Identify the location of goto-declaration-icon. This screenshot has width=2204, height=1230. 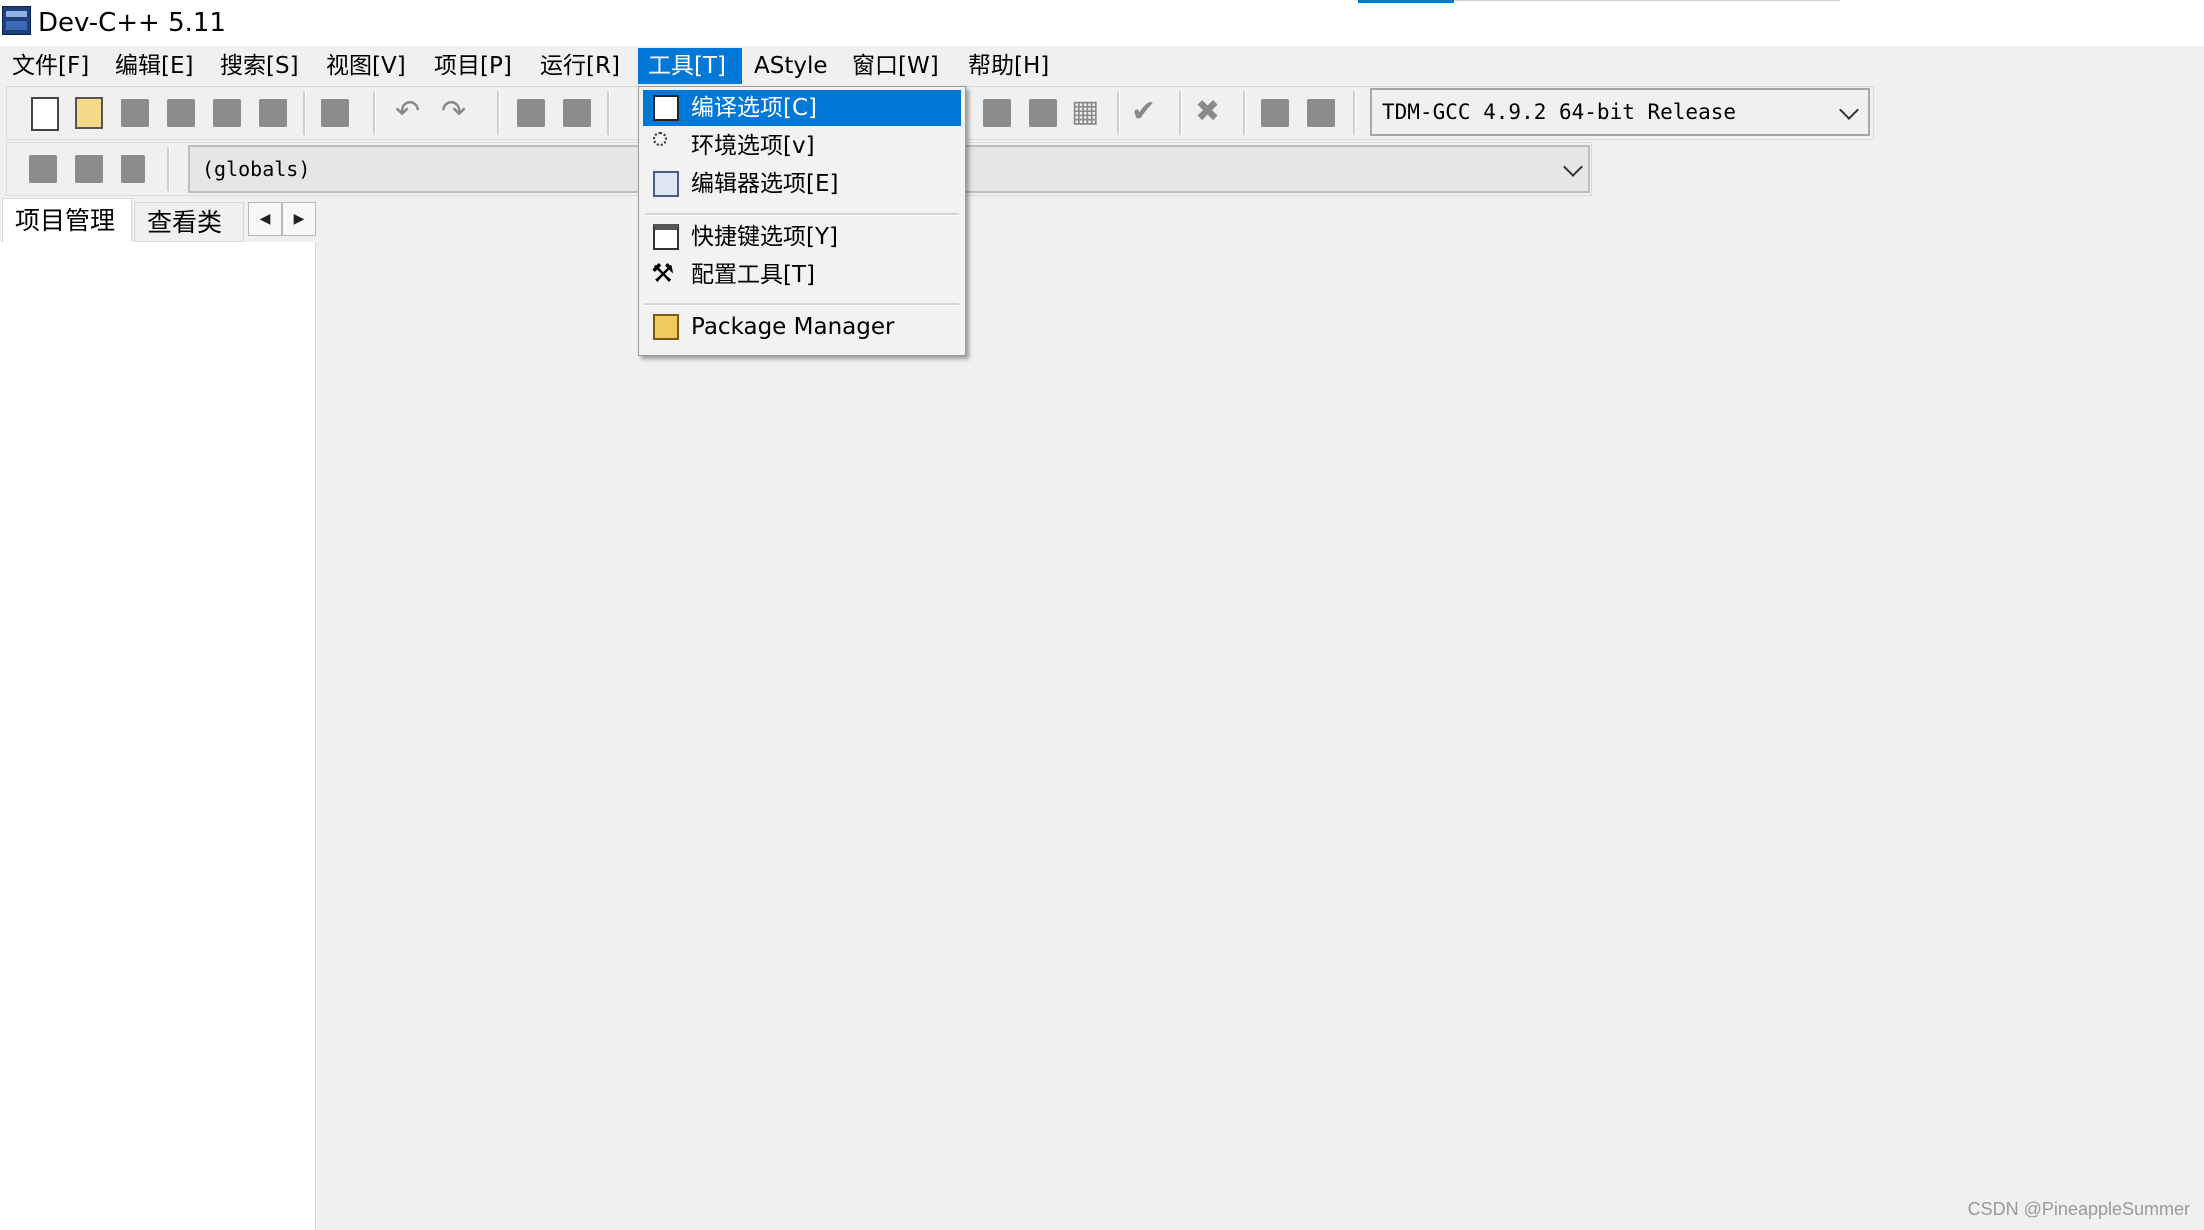
(43, 169).